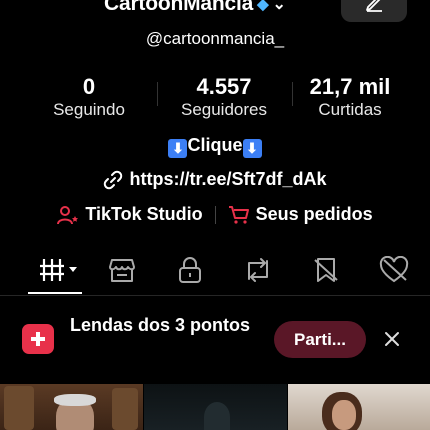  I want to click on tab-saved, so click(326, 270).